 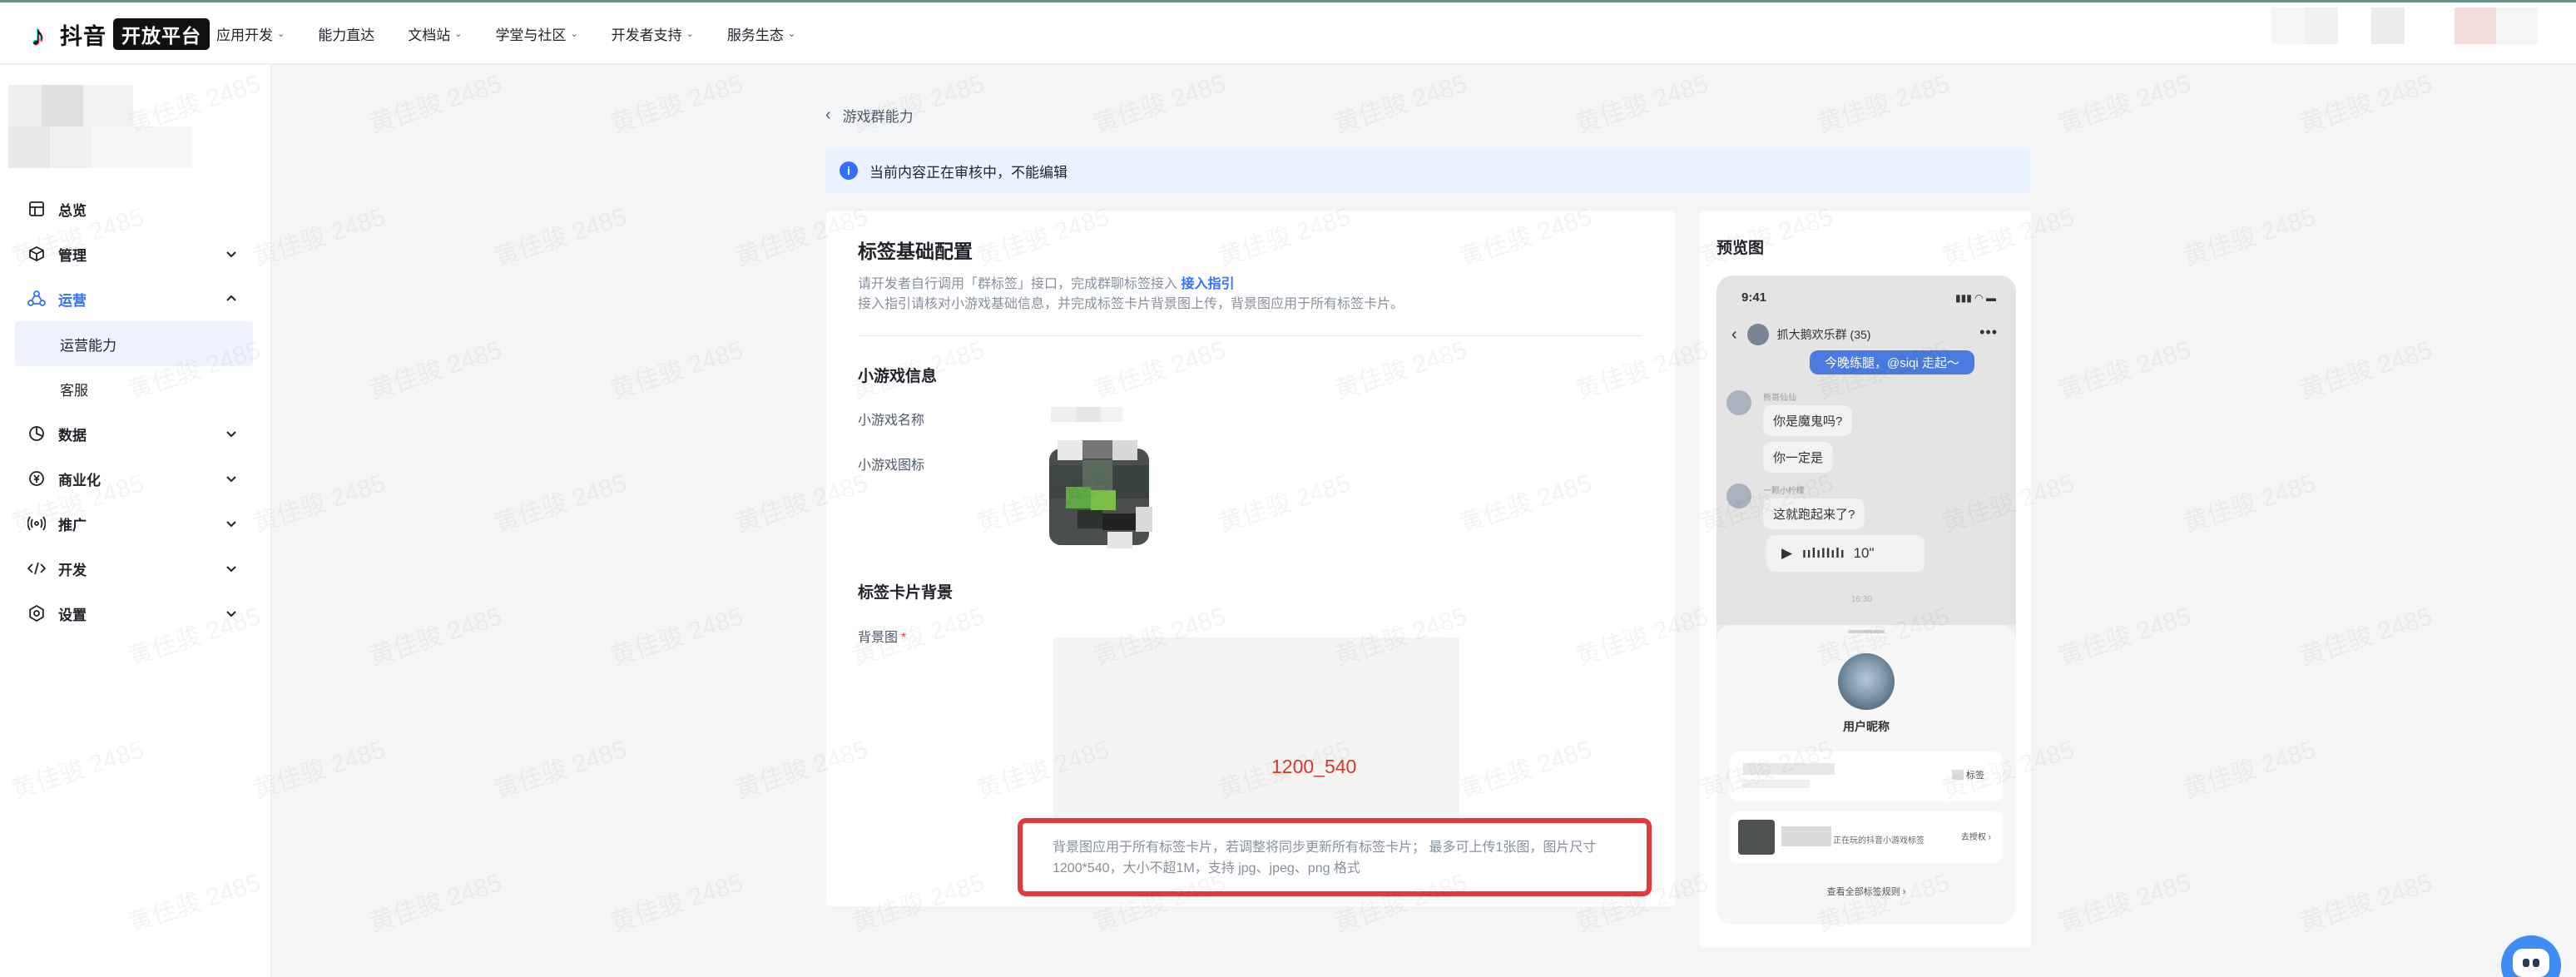 What do you see at coordinates (37, 209) in the screenshot?
I see `dashboard-icon` at bounding box center [37, 209].